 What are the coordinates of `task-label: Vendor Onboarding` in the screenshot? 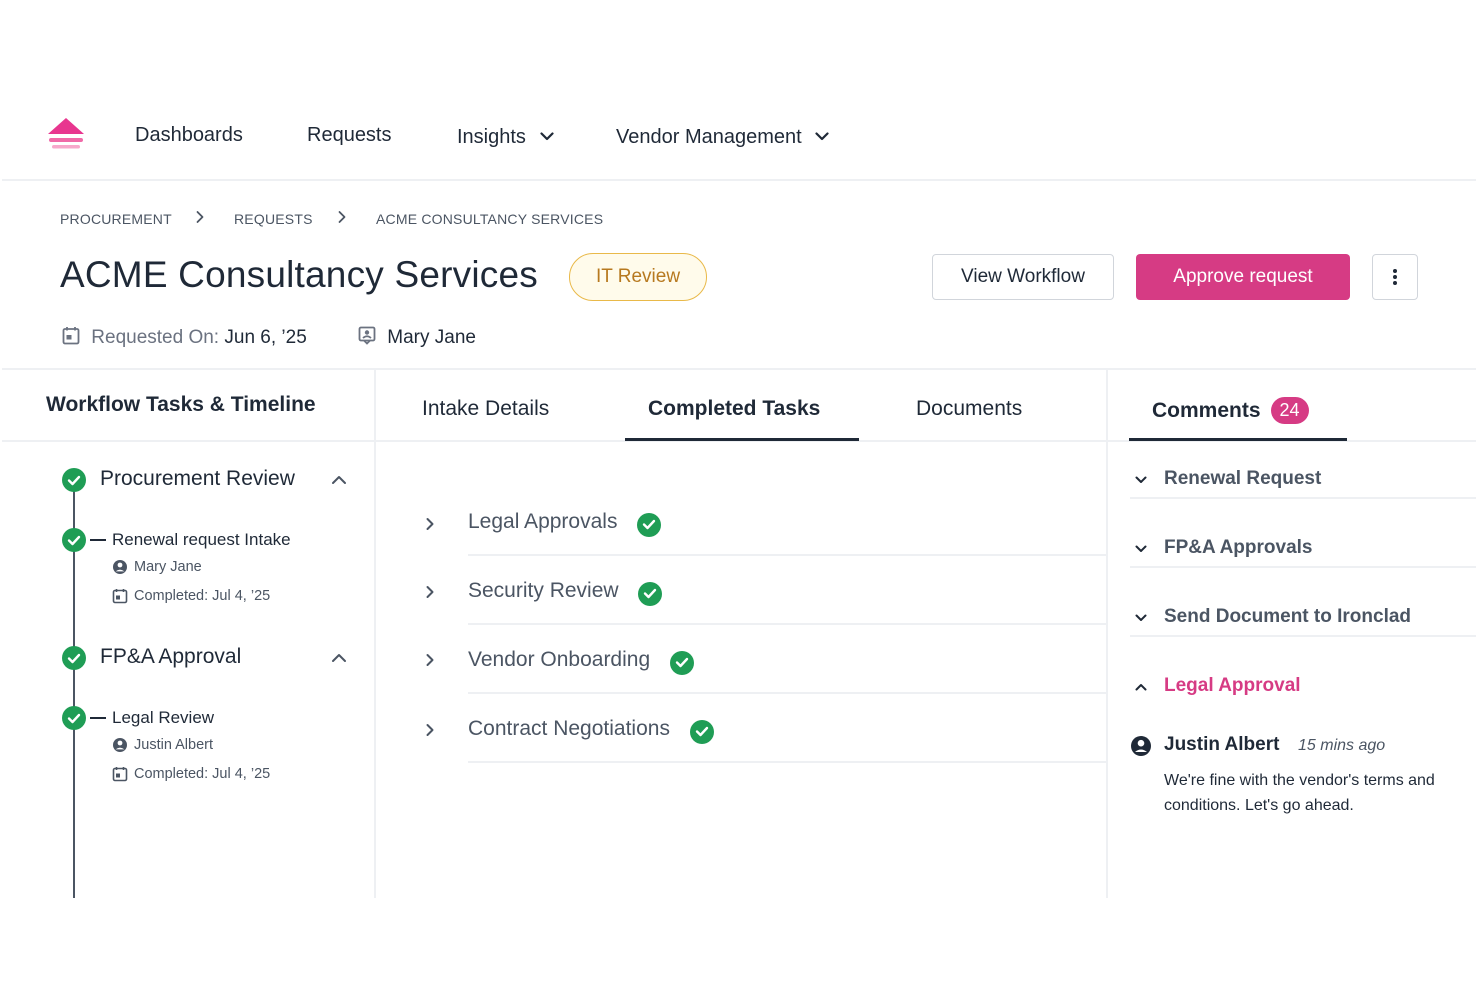 It's located at (559, 659).